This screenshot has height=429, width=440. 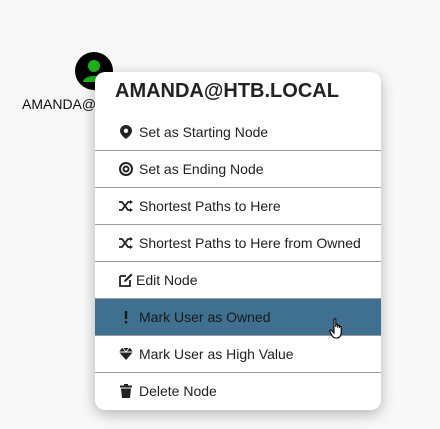 What do you see at coordinates (205, 317) in the screenshot?
I see `menu-item-label: Mark User as Owned` at bounding box center [205, 317].